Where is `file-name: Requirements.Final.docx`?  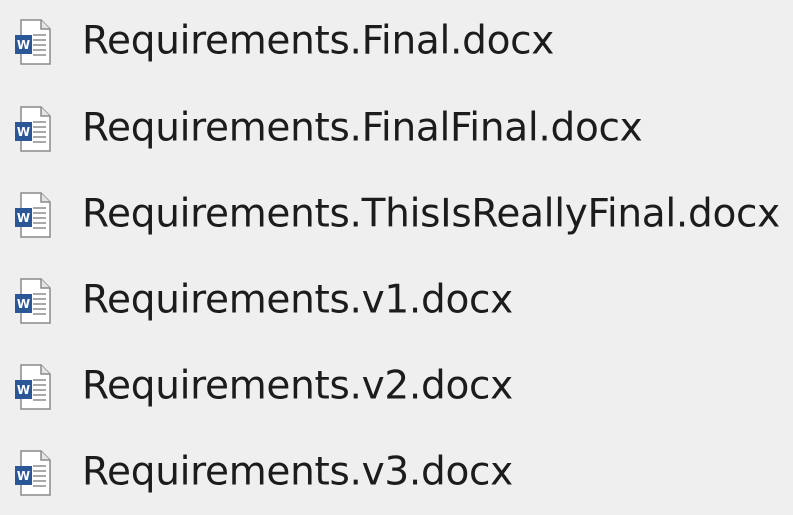 file-name: Requirements.Final.docx is located at coordinates (318, 41).